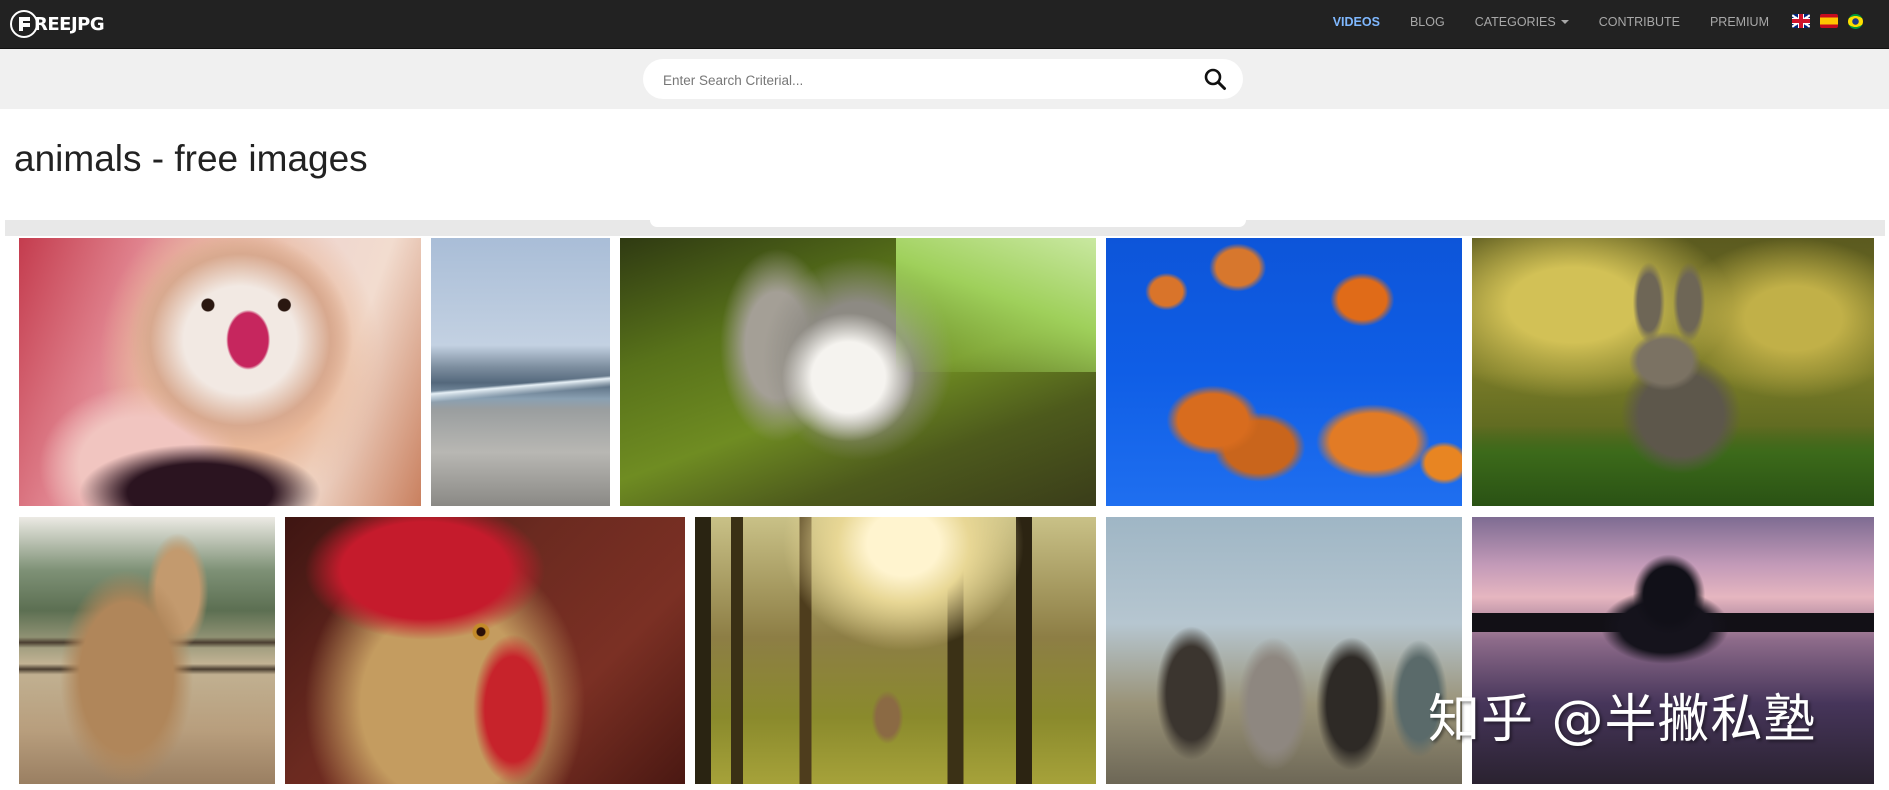 This screenshot has width=1889, height=790. What do you see at coordinates (1673, 372) in the screenshot?
I see `thumbnail-rabbit` at bounding box center [1673, 372].